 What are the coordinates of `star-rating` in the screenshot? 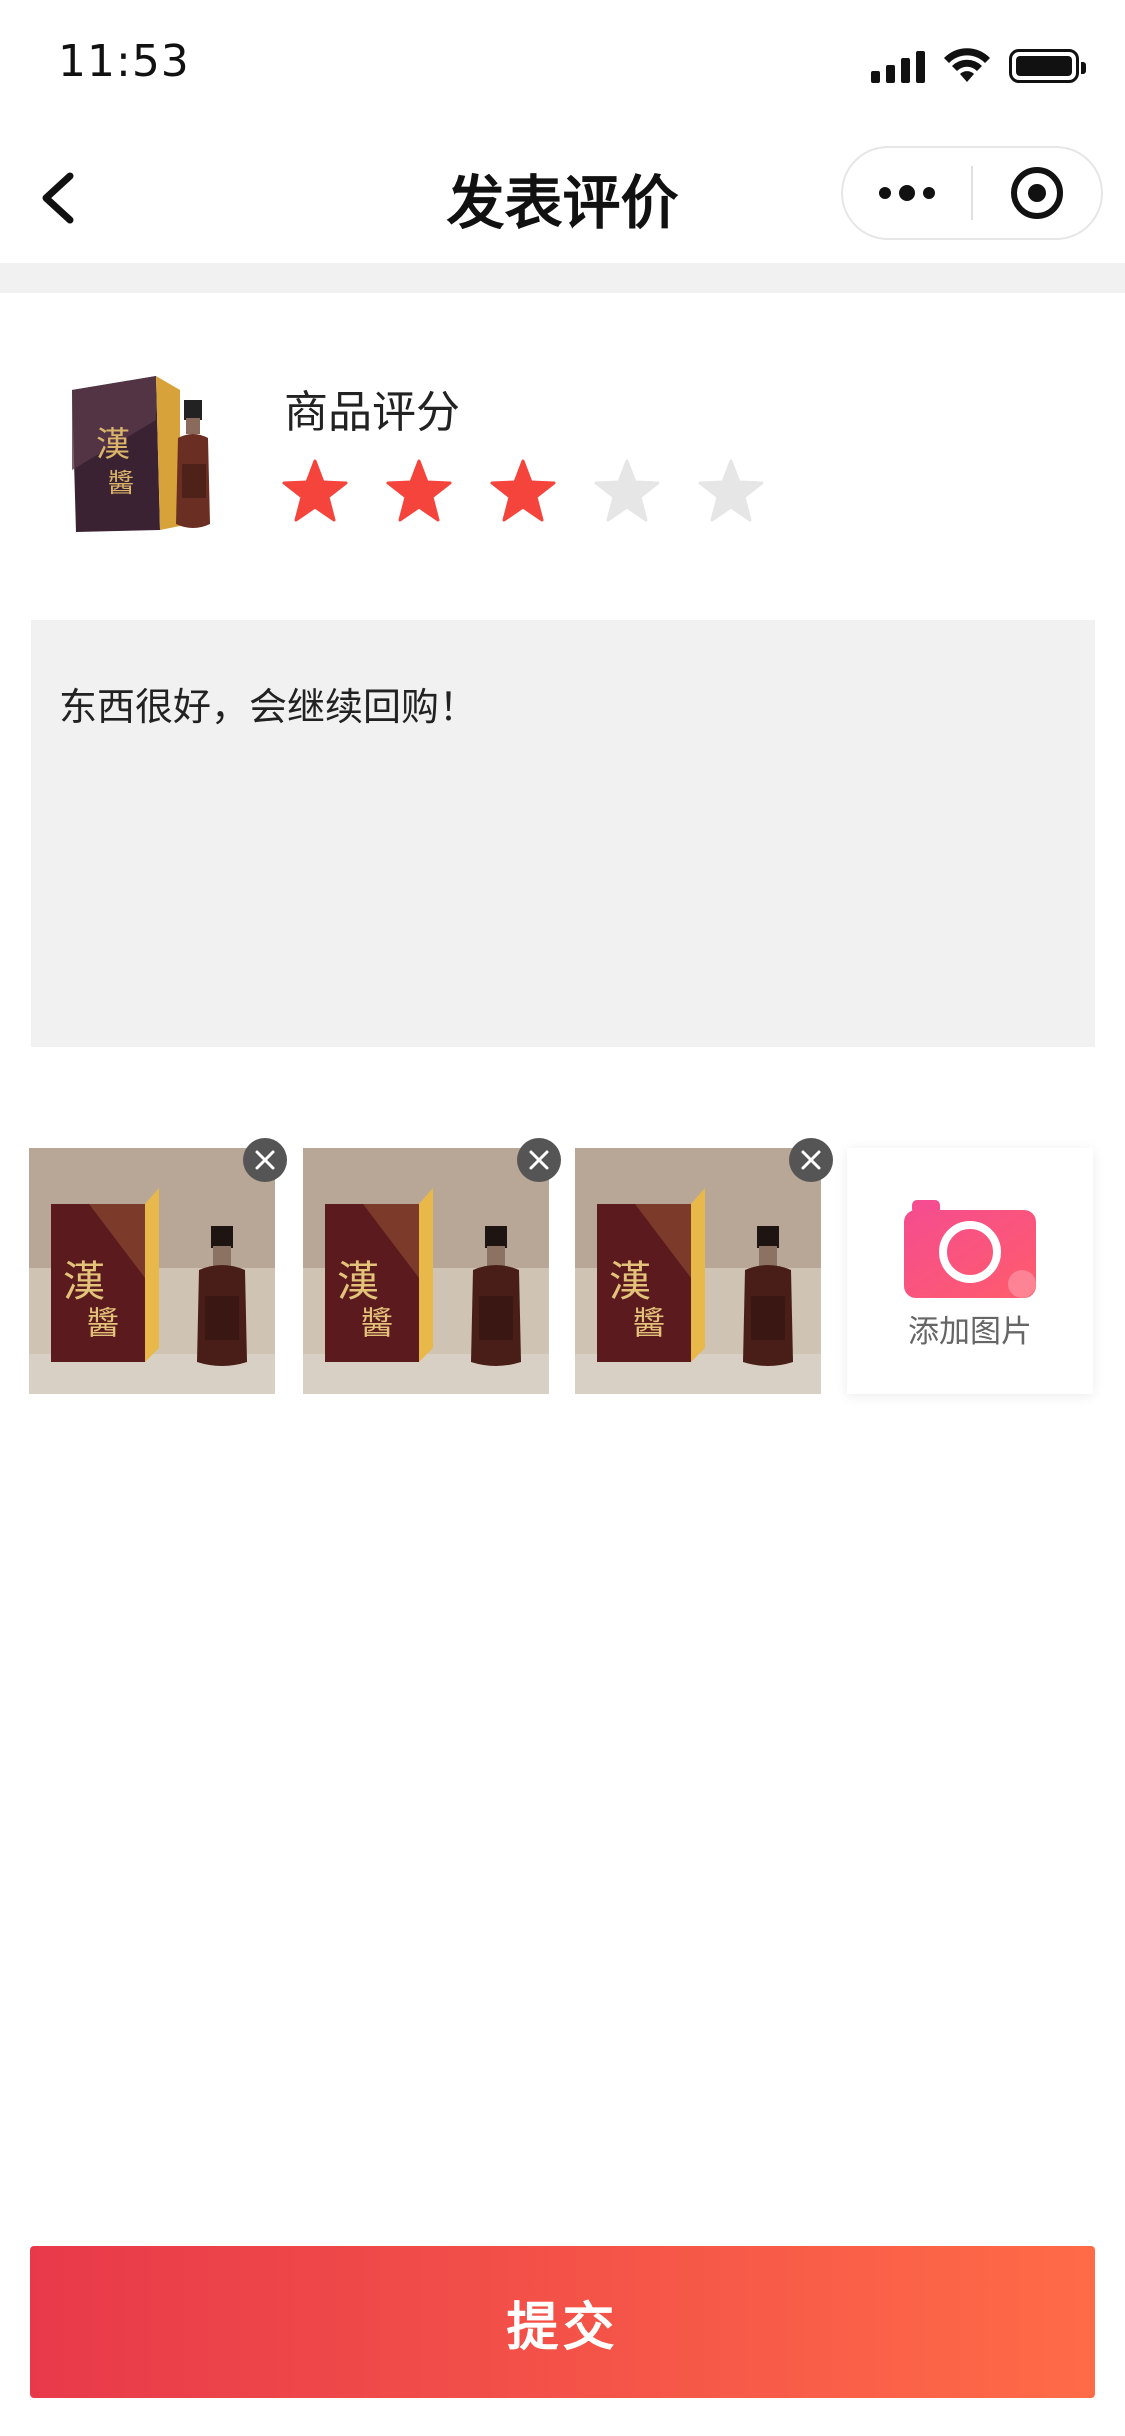 It's located at (523, 491).